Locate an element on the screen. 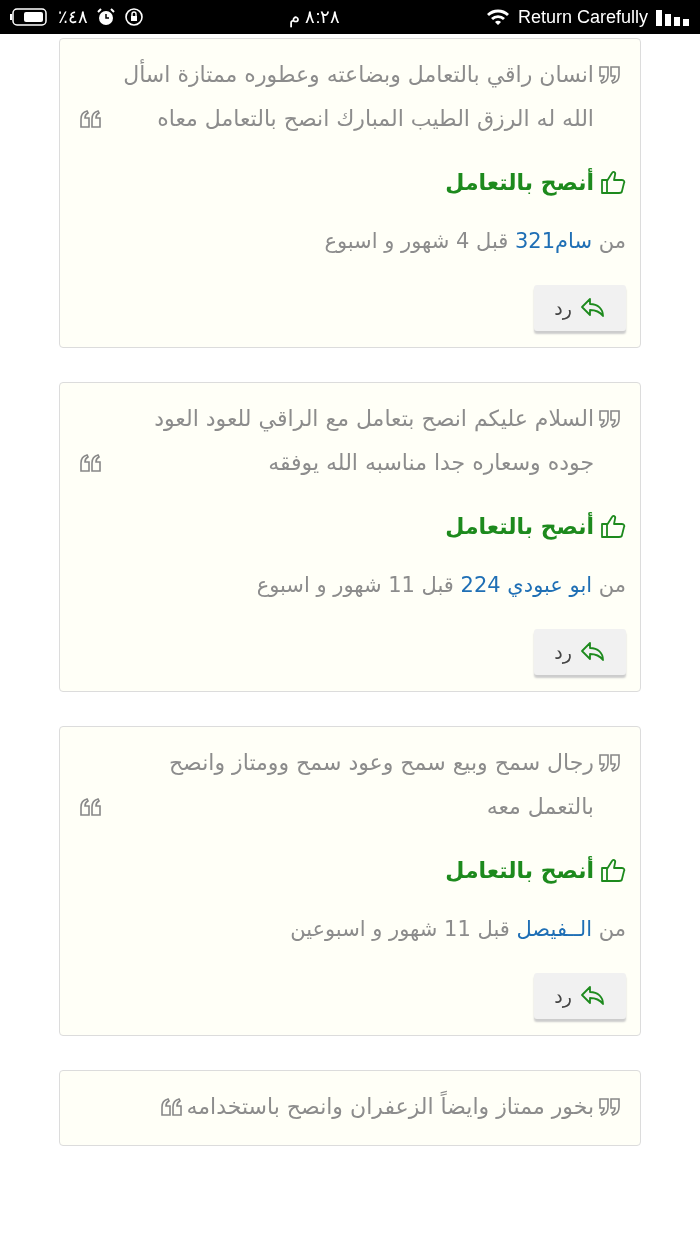  review-meta: من سام321 قبل 4 شهور و اسبوع is located at coordinates (474, 241).